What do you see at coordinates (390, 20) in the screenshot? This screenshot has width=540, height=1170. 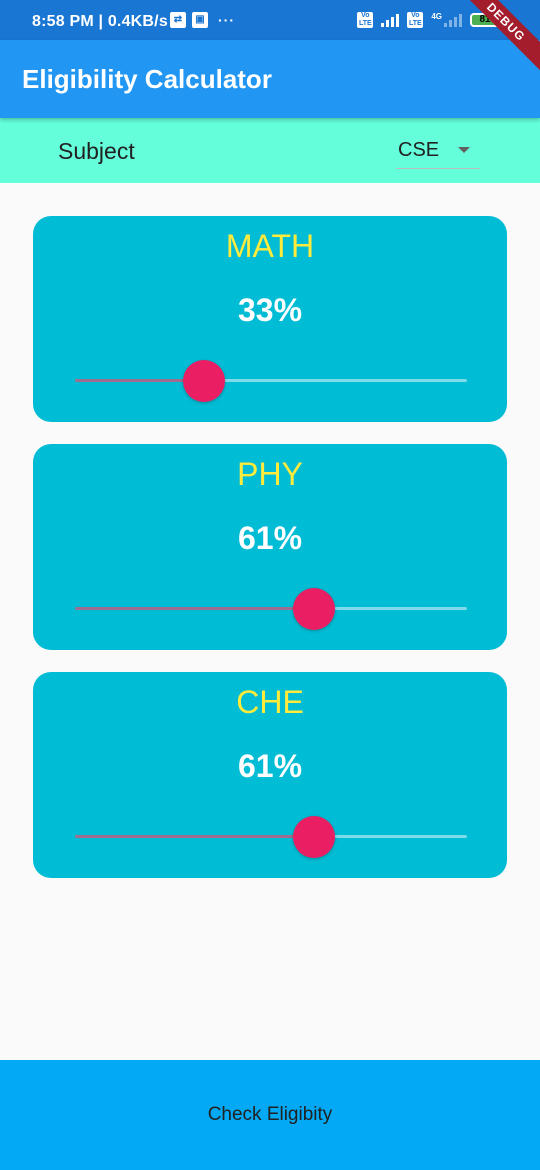 I see `signal-icon` at bounding box center [390, 20].